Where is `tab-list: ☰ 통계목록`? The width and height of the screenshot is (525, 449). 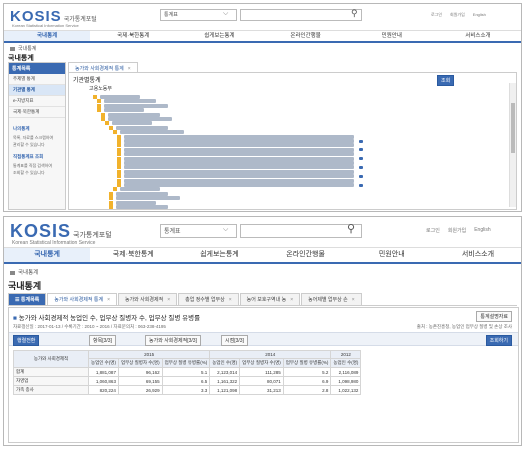
tab-list: ☰ 통계목록 is located at coordinates (27, 299).